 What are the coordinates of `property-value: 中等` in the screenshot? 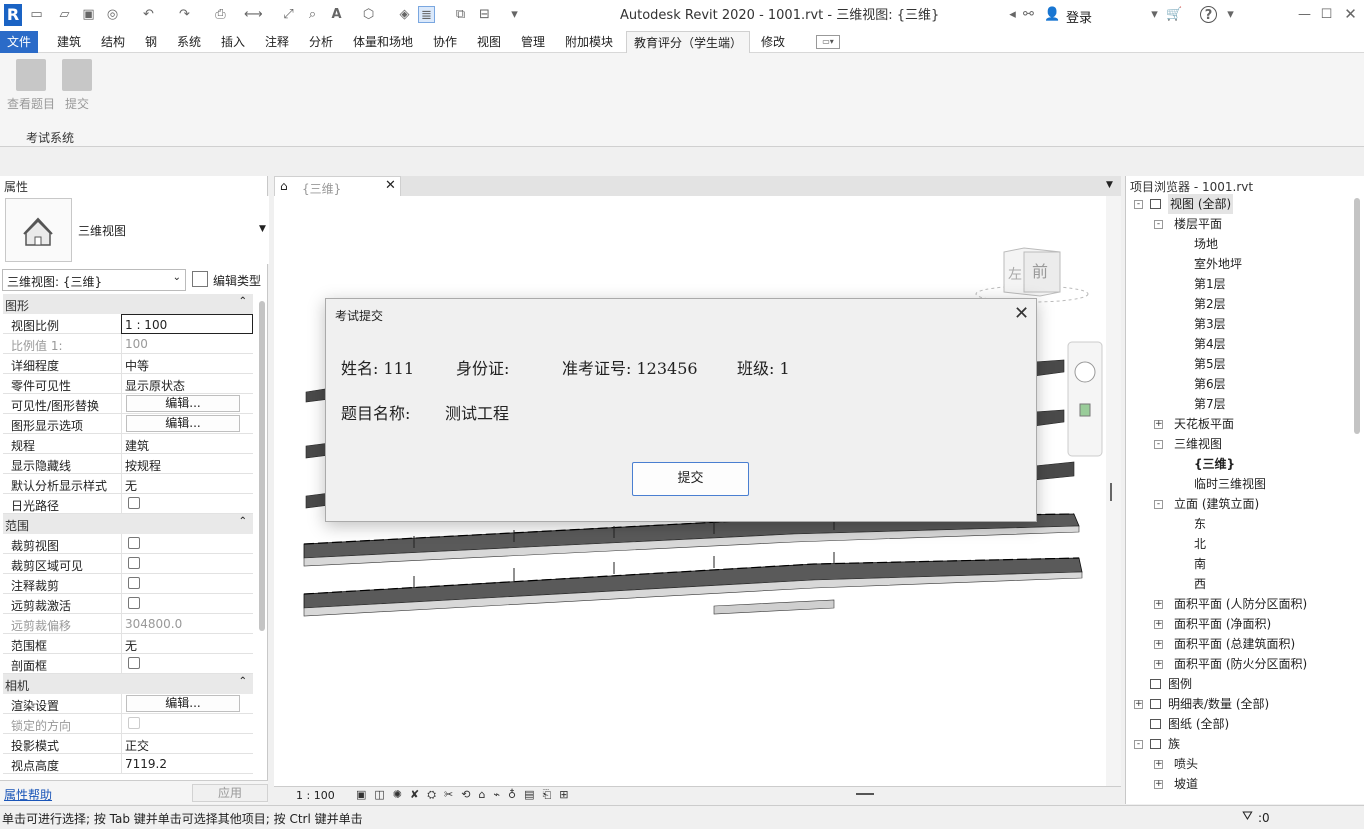 It's located at (187, 364).